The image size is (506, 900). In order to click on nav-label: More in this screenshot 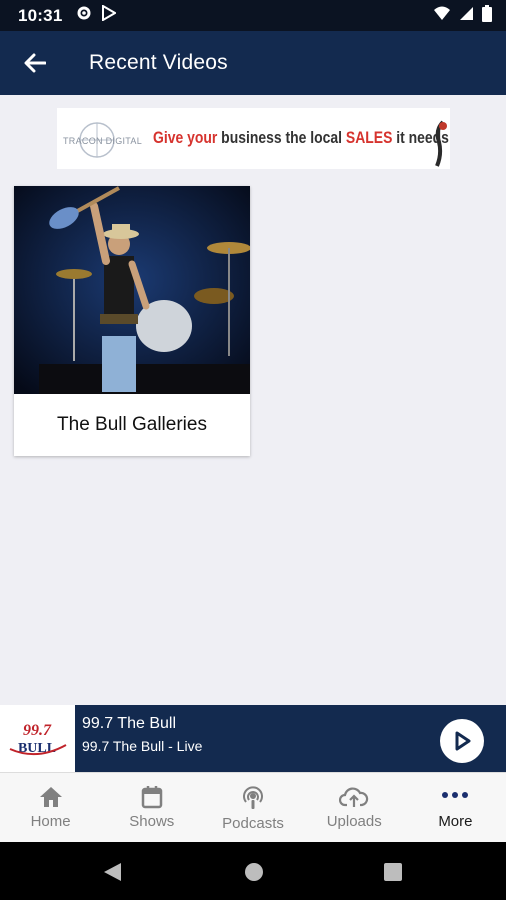, I will do `click(455, 821)`.